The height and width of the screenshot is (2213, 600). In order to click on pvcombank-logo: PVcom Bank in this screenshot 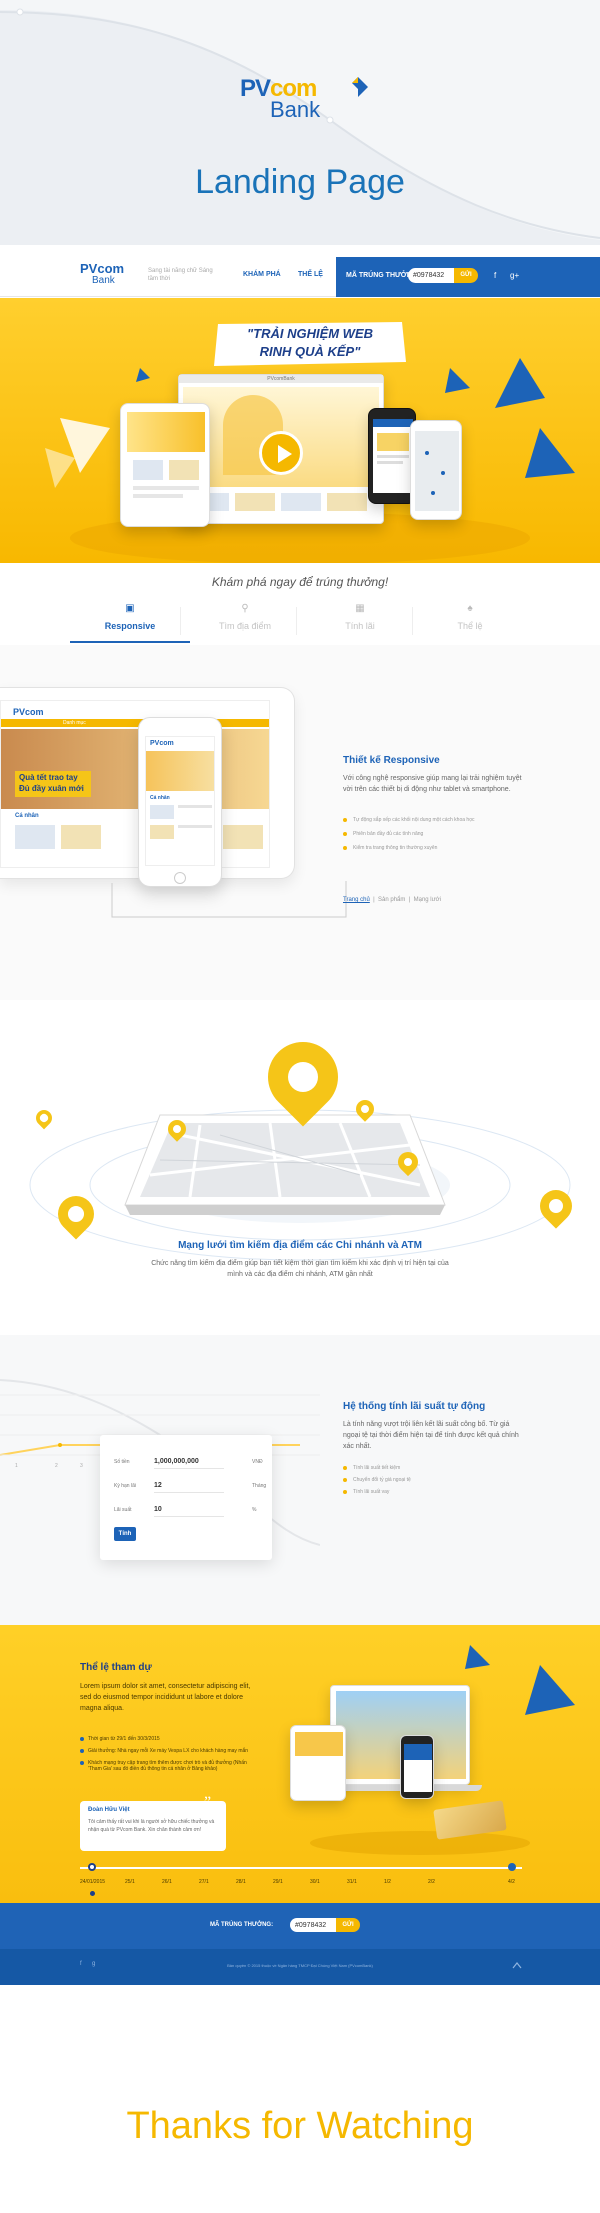, I will do `click(310, 105)`.